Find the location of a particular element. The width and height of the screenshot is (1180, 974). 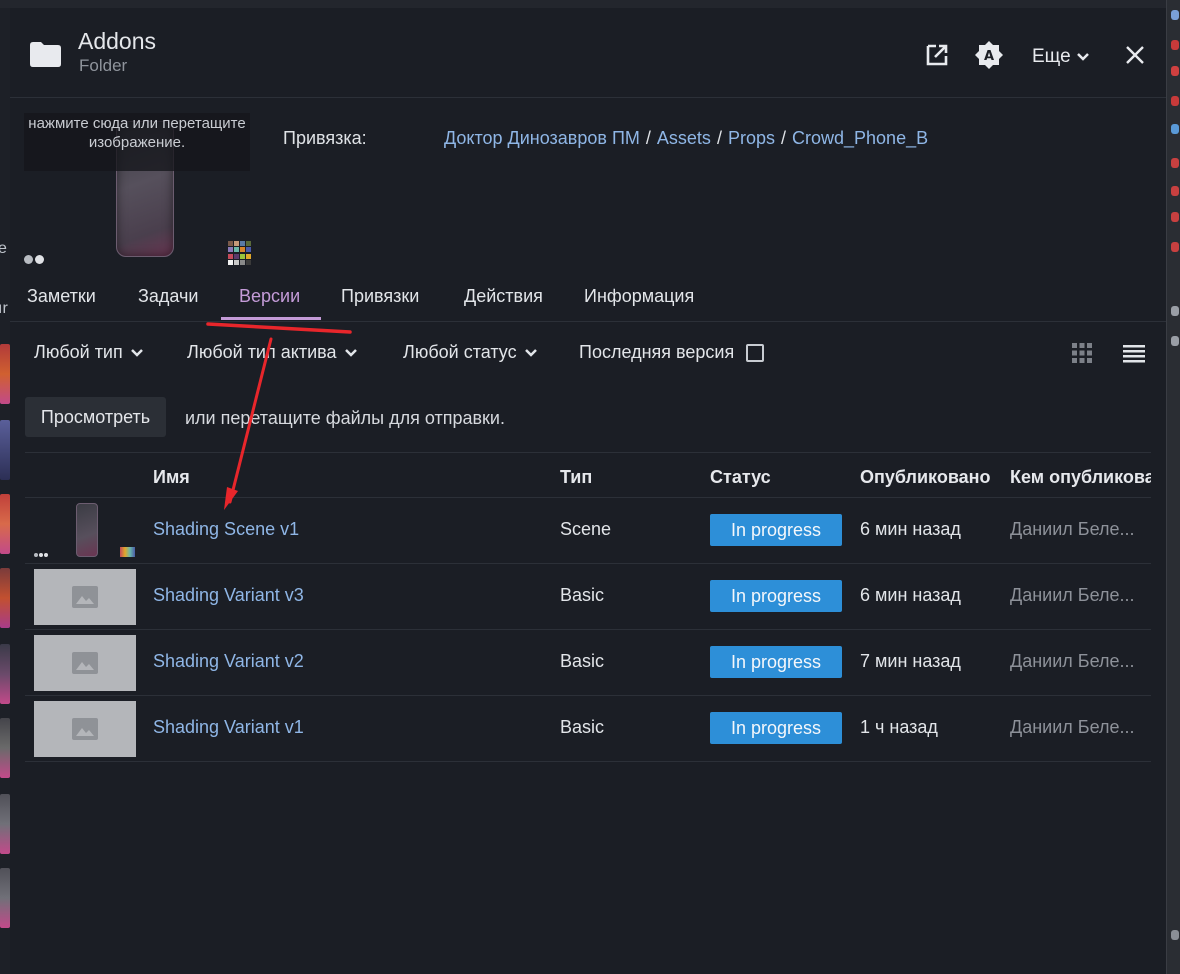

browse-files-button: Просмотреть is located at coordinates (95, 417).